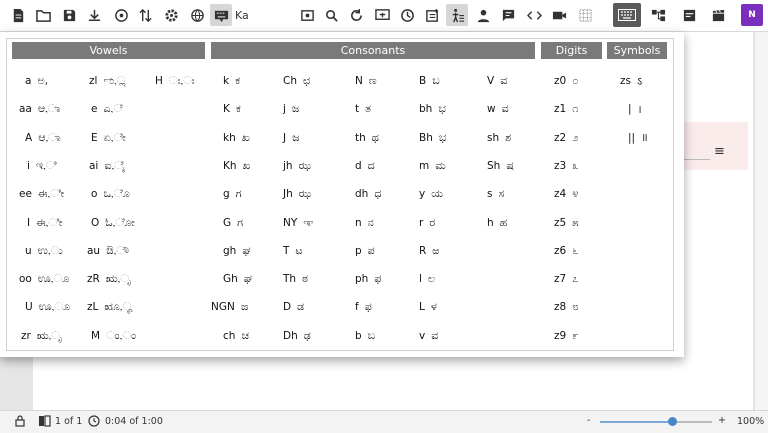  Describe the element at coordinates (236, 138) in the screenshot. I see `key-cell: kh ಖ` at that location.